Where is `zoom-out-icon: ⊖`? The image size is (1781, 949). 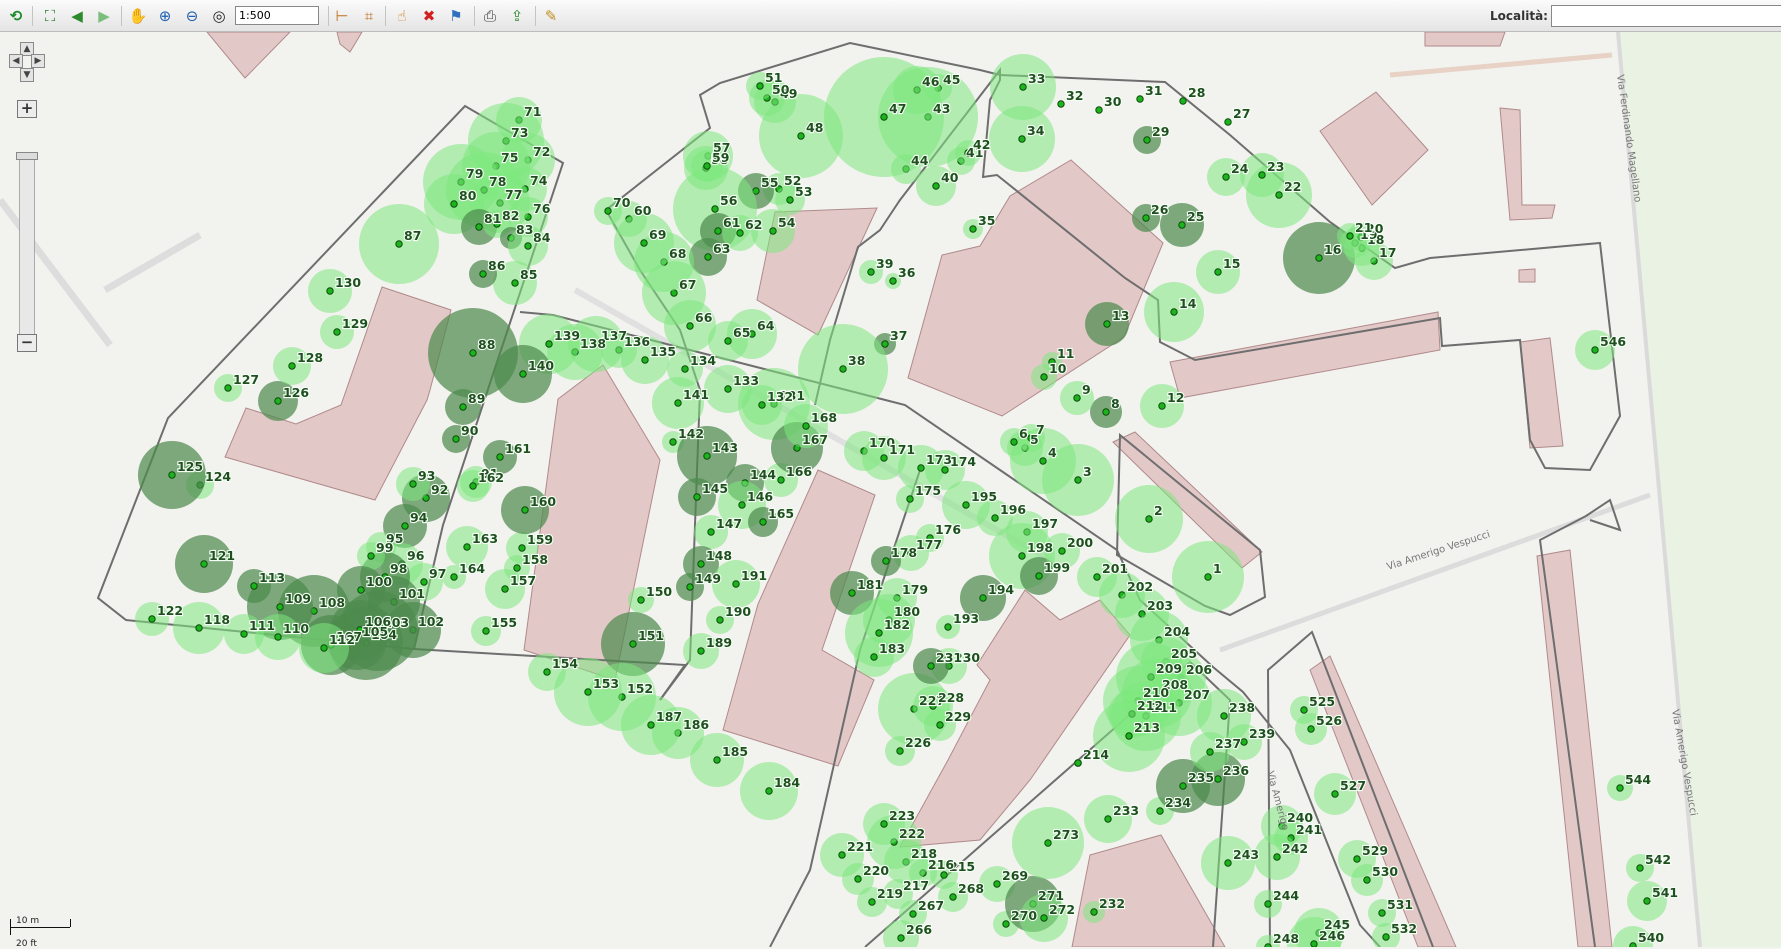
zoom-out-icon: ⊖ is located at coordinates (192, 16).